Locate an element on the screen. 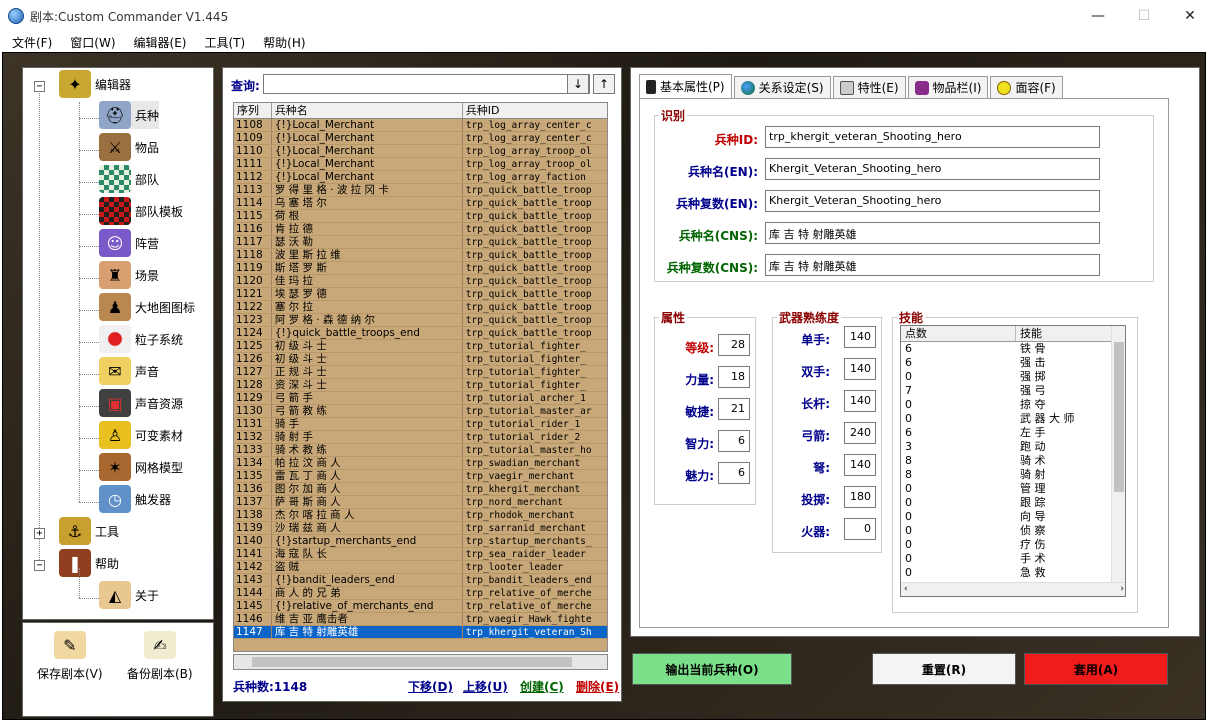 This screenshot has height=723, width=1213. table-row: 1121 埃 瑟 罗 德 trp_quick_battle_troop is located at coordinates (420, 294).